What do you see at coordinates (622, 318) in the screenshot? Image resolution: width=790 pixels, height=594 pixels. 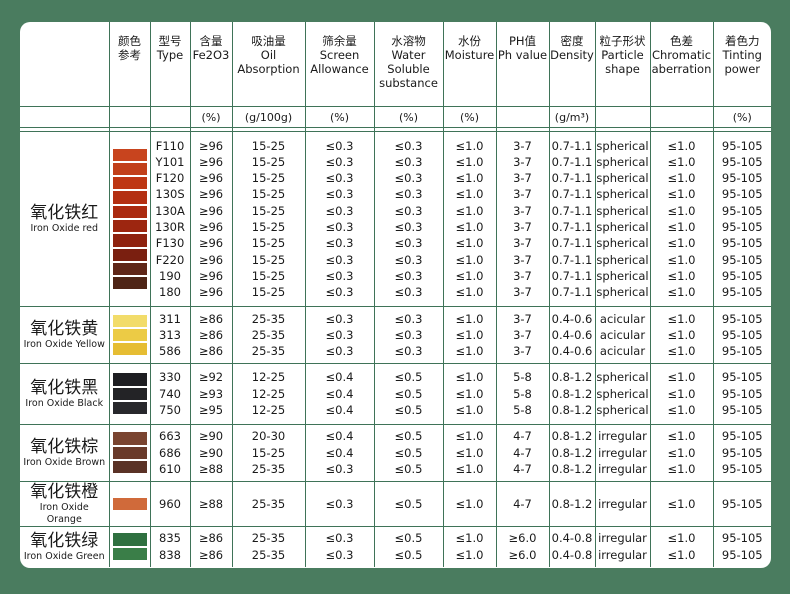 I see `shape-value: acicular` at bounding box center [622, 318].